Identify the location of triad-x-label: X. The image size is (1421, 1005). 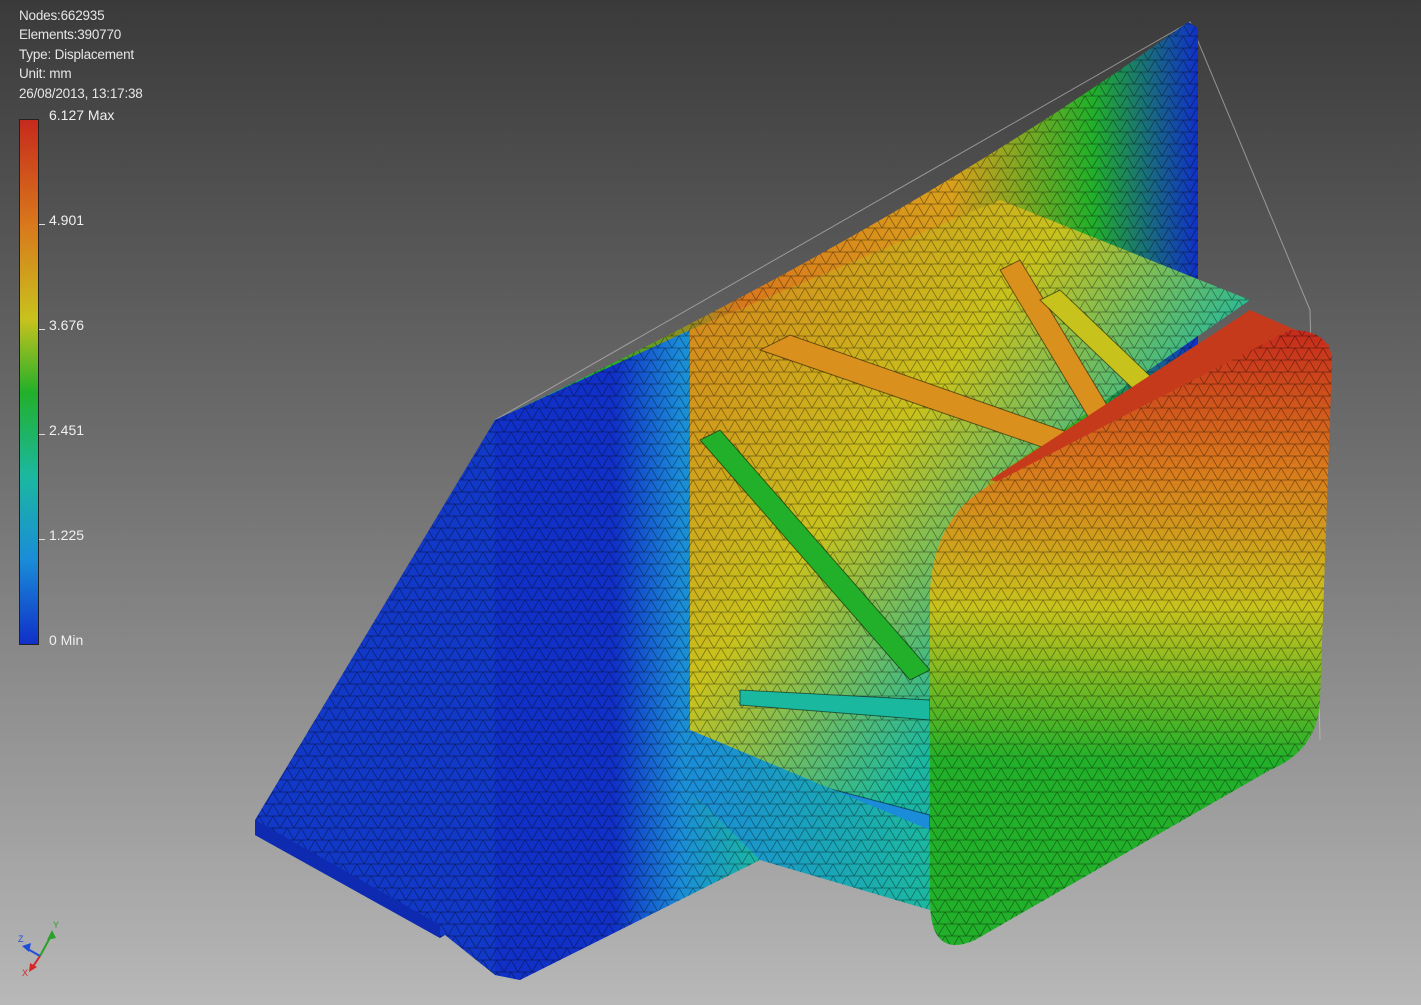
(25, 973).